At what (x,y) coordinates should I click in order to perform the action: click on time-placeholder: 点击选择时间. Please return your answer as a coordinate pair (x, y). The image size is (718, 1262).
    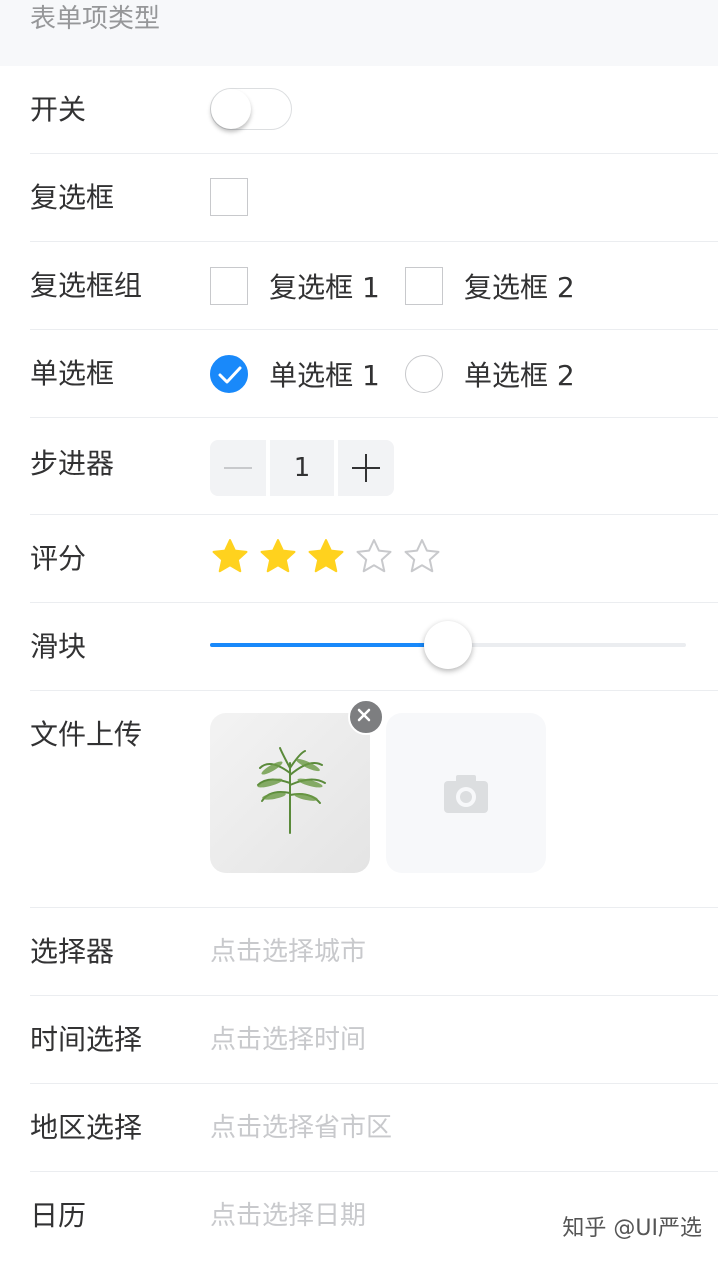
    Looking at the image, I should click on (288, 1040).